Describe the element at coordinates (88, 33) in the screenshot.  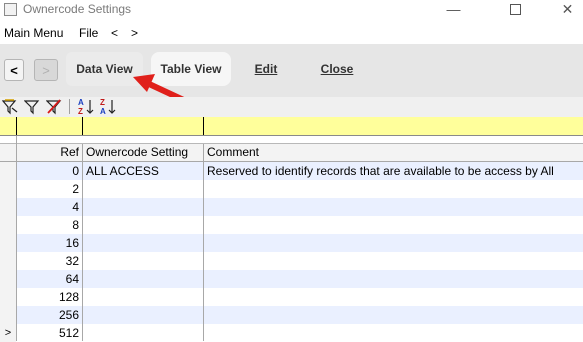
I see `menu-file: File` at that location.